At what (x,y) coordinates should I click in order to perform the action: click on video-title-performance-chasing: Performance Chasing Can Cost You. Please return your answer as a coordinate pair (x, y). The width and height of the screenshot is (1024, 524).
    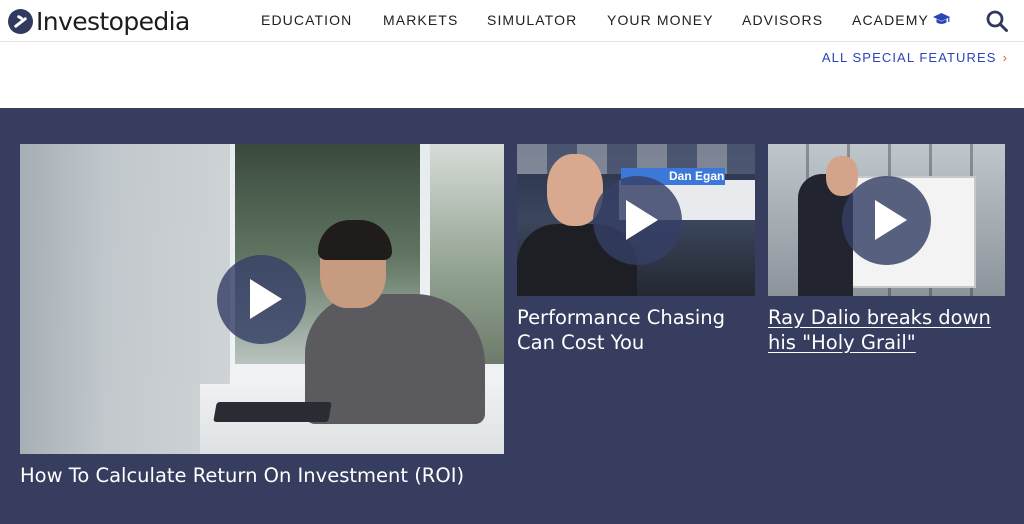
    Looking at the image, I should click on (637, 330).